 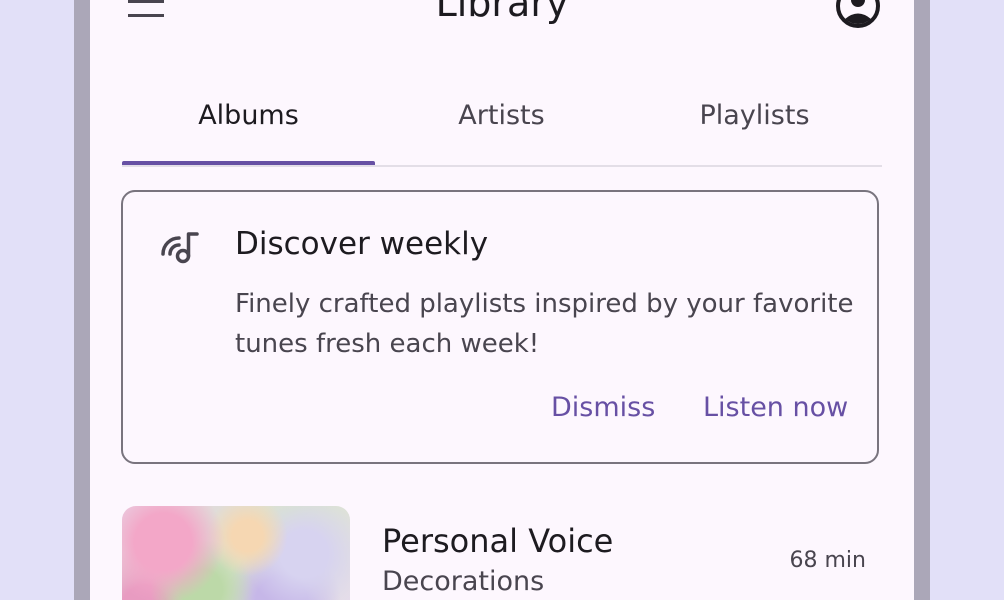 I want to click on tab-label: Albums, so click(x=248, y=115).